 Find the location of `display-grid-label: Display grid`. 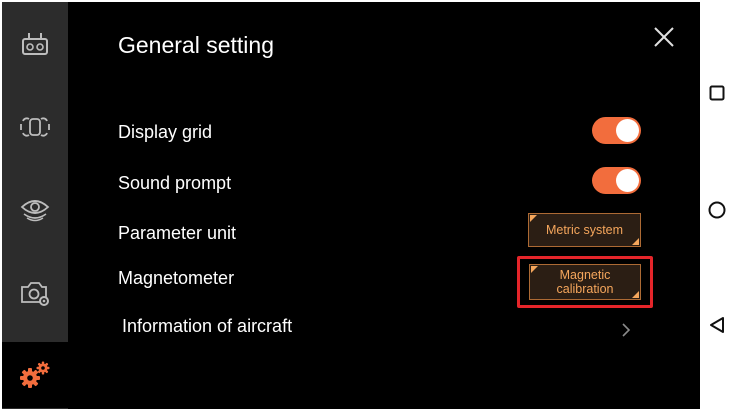

display-grid-label: Display grid is located at coordinates (165, 132).